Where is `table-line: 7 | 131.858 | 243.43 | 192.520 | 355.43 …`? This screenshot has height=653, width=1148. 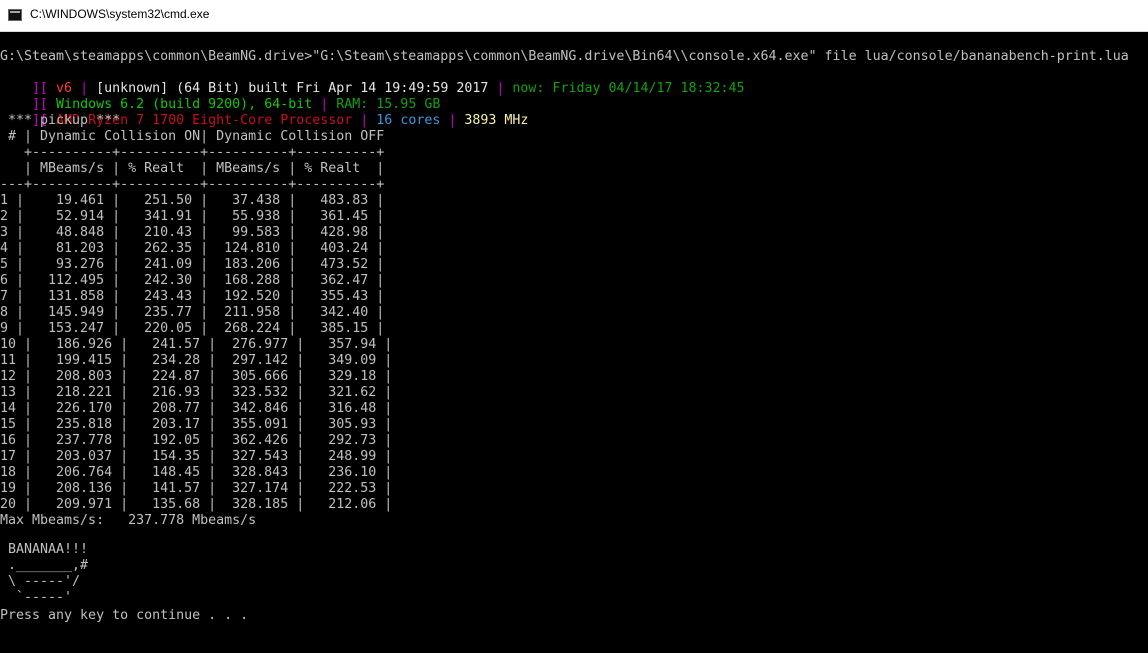
table-line: 7 | 131.858 | 243.43 | 192.520 | 355.43 … is located at coordinates (192, 296).